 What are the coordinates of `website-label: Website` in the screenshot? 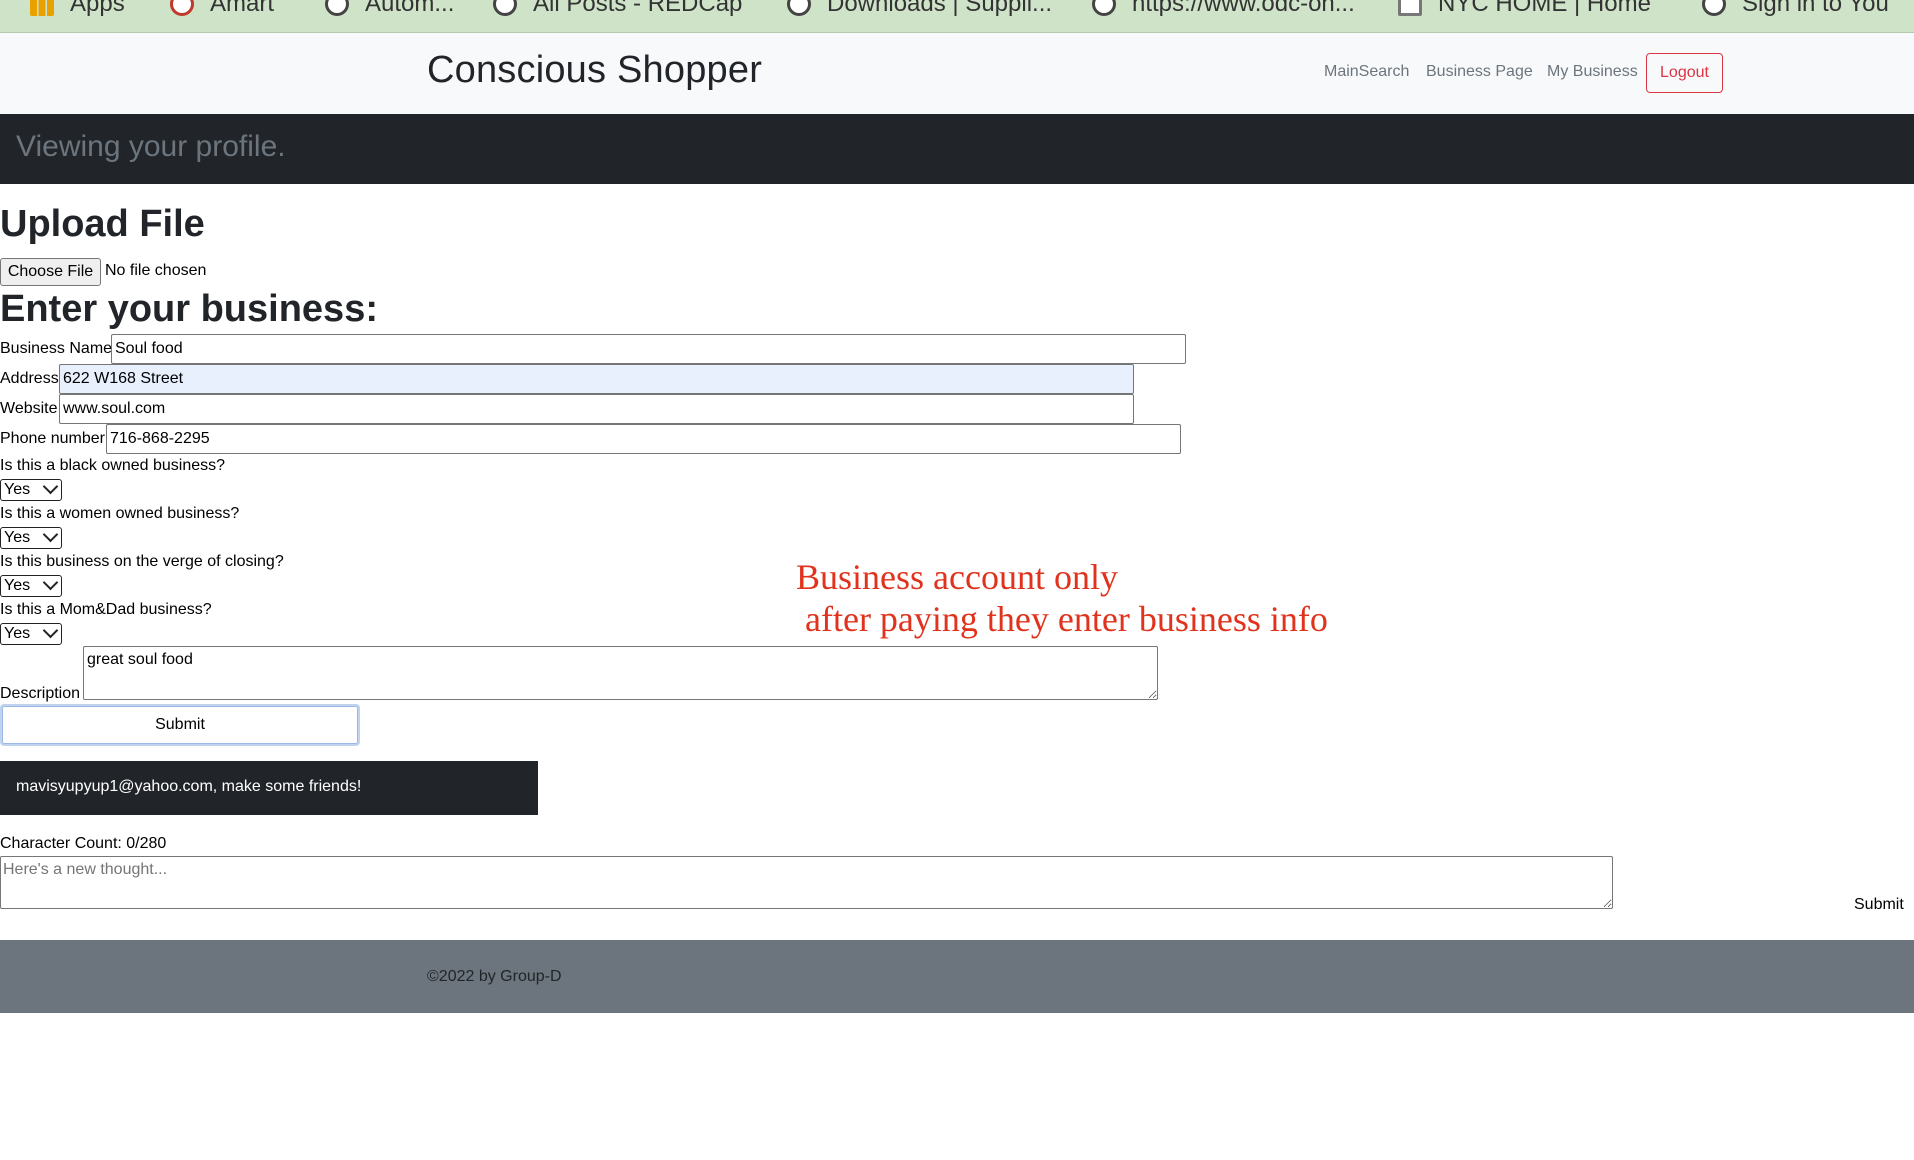 It's located at (29, 408).